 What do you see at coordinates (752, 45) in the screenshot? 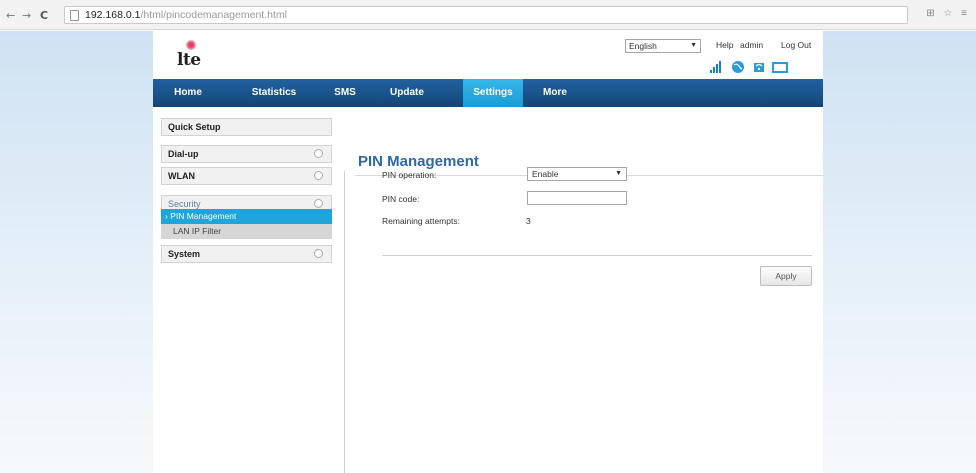
I see `user-name: admin` at bounding box center [752, 45].